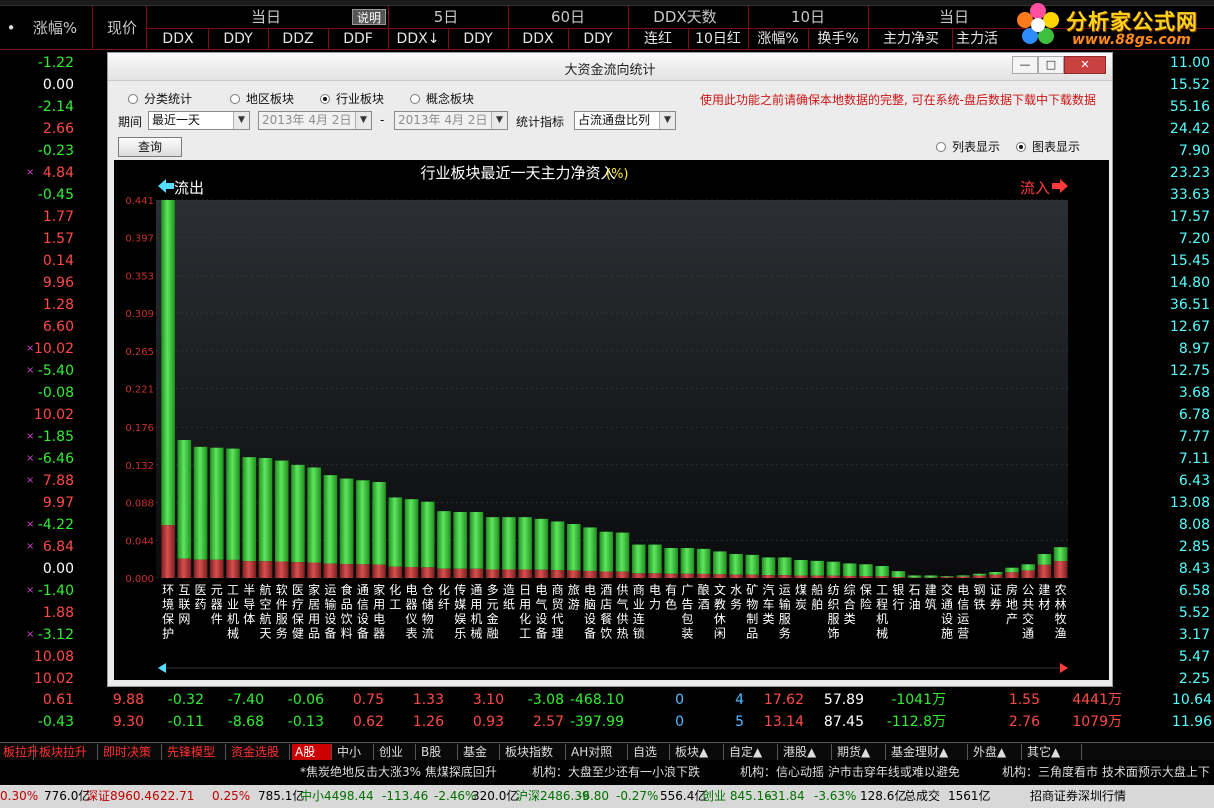  What do you see at coordinates (53, 547) in the screenshot?
I see `table-row: × 6.84` at bounding box center [53, 547].